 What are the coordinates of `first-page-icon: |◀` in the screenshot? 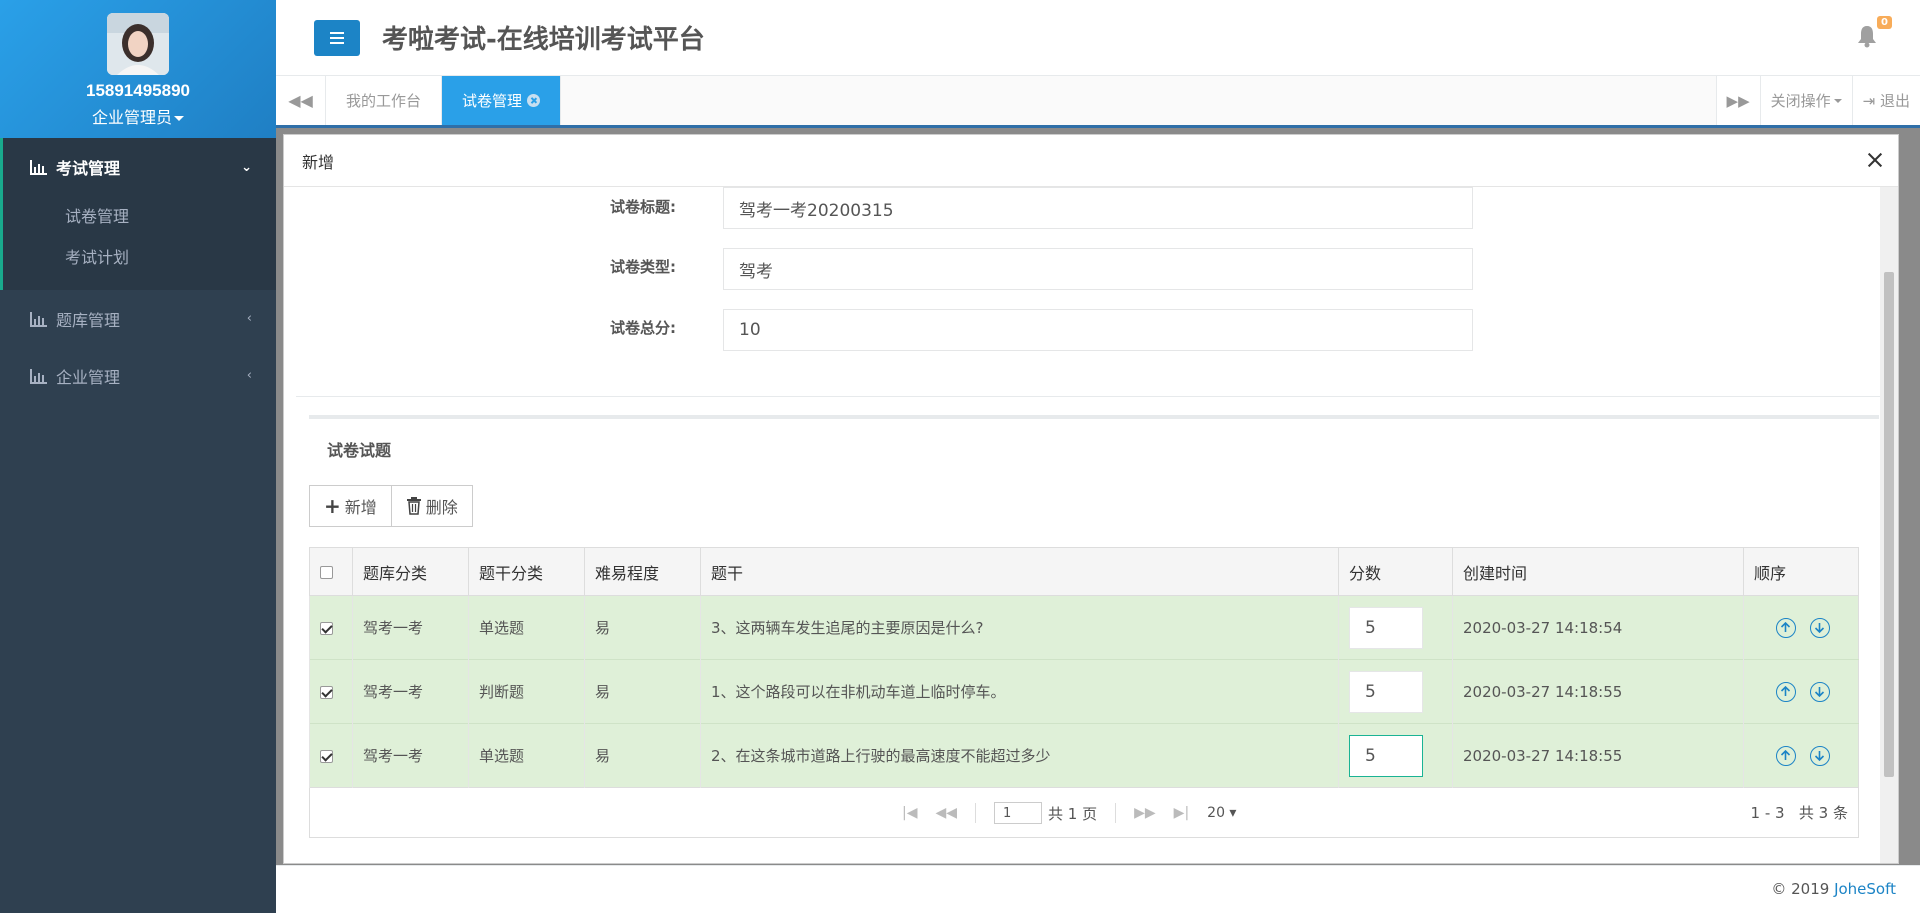 It's located at (909, 813).